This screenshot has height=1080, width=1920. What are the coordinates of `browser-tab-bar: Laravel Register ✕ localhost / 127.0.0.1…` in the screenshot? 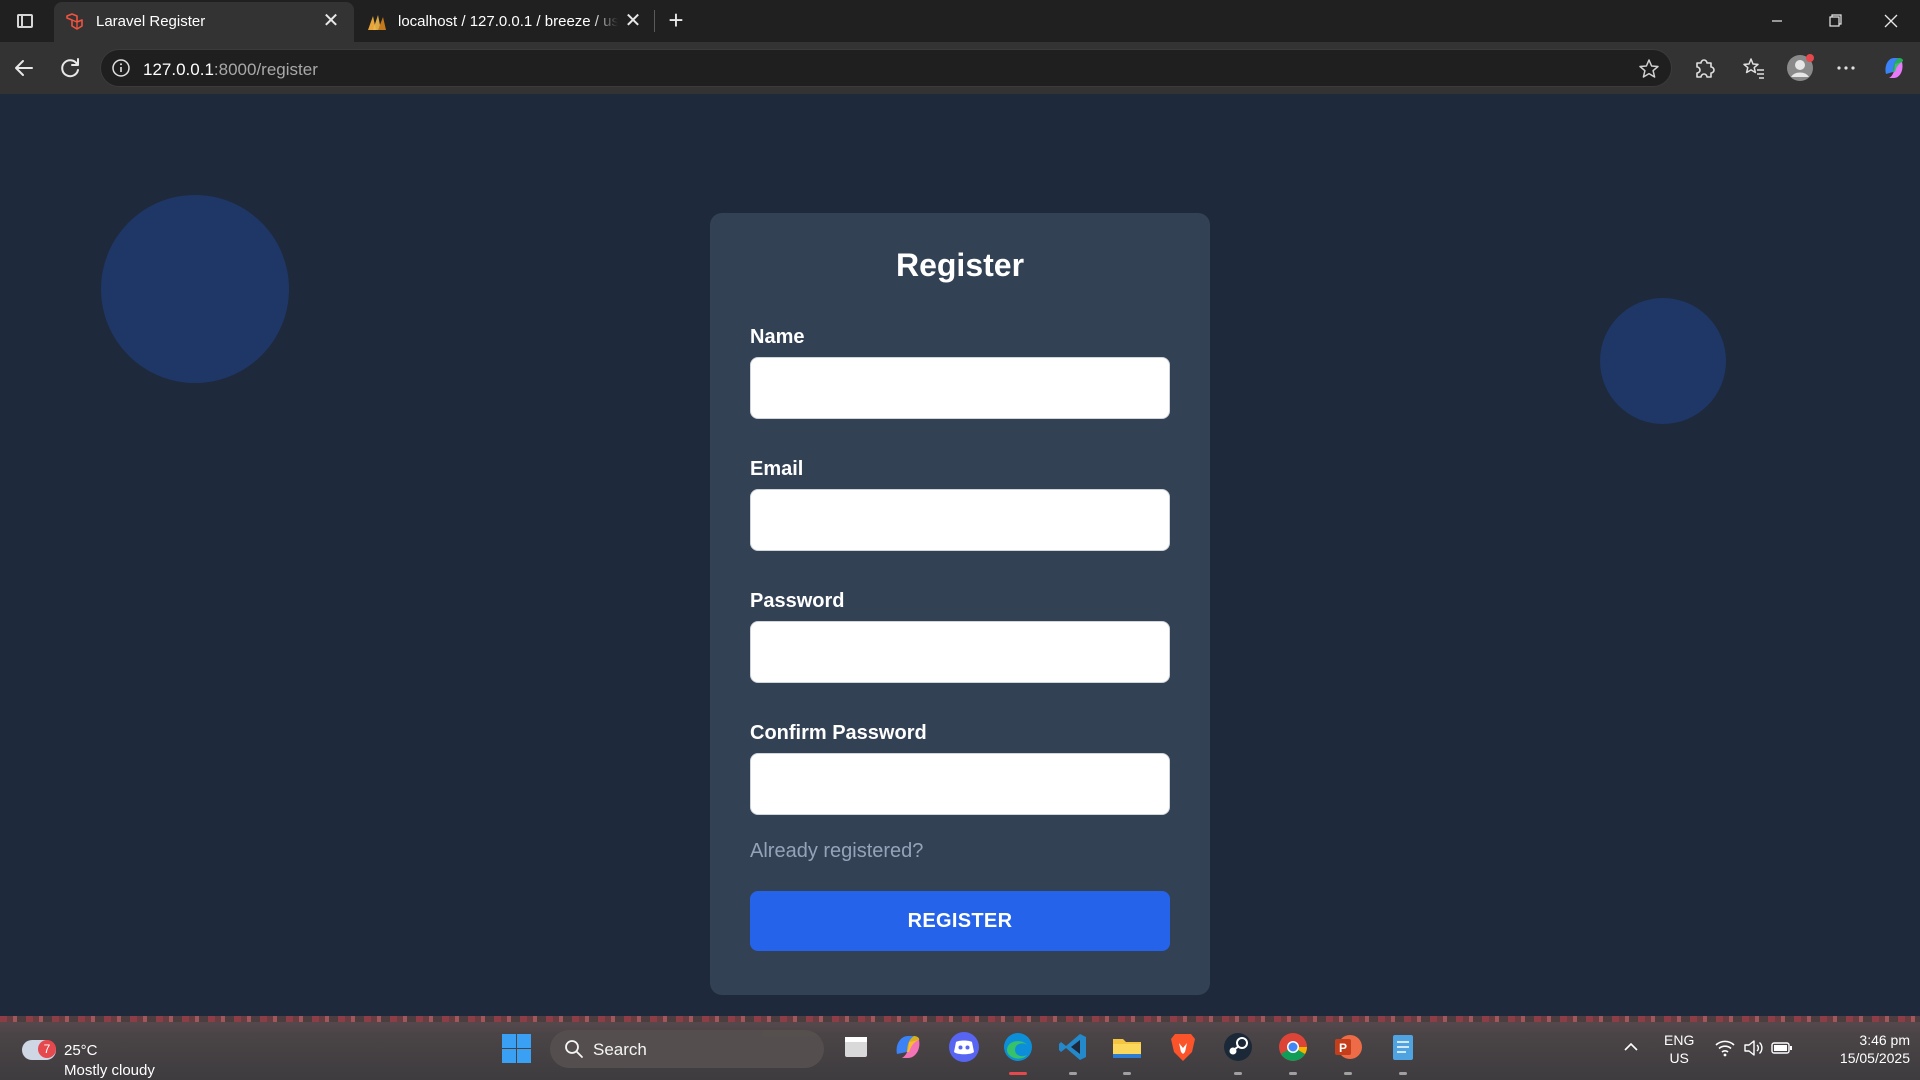 It's located at (960, 21).